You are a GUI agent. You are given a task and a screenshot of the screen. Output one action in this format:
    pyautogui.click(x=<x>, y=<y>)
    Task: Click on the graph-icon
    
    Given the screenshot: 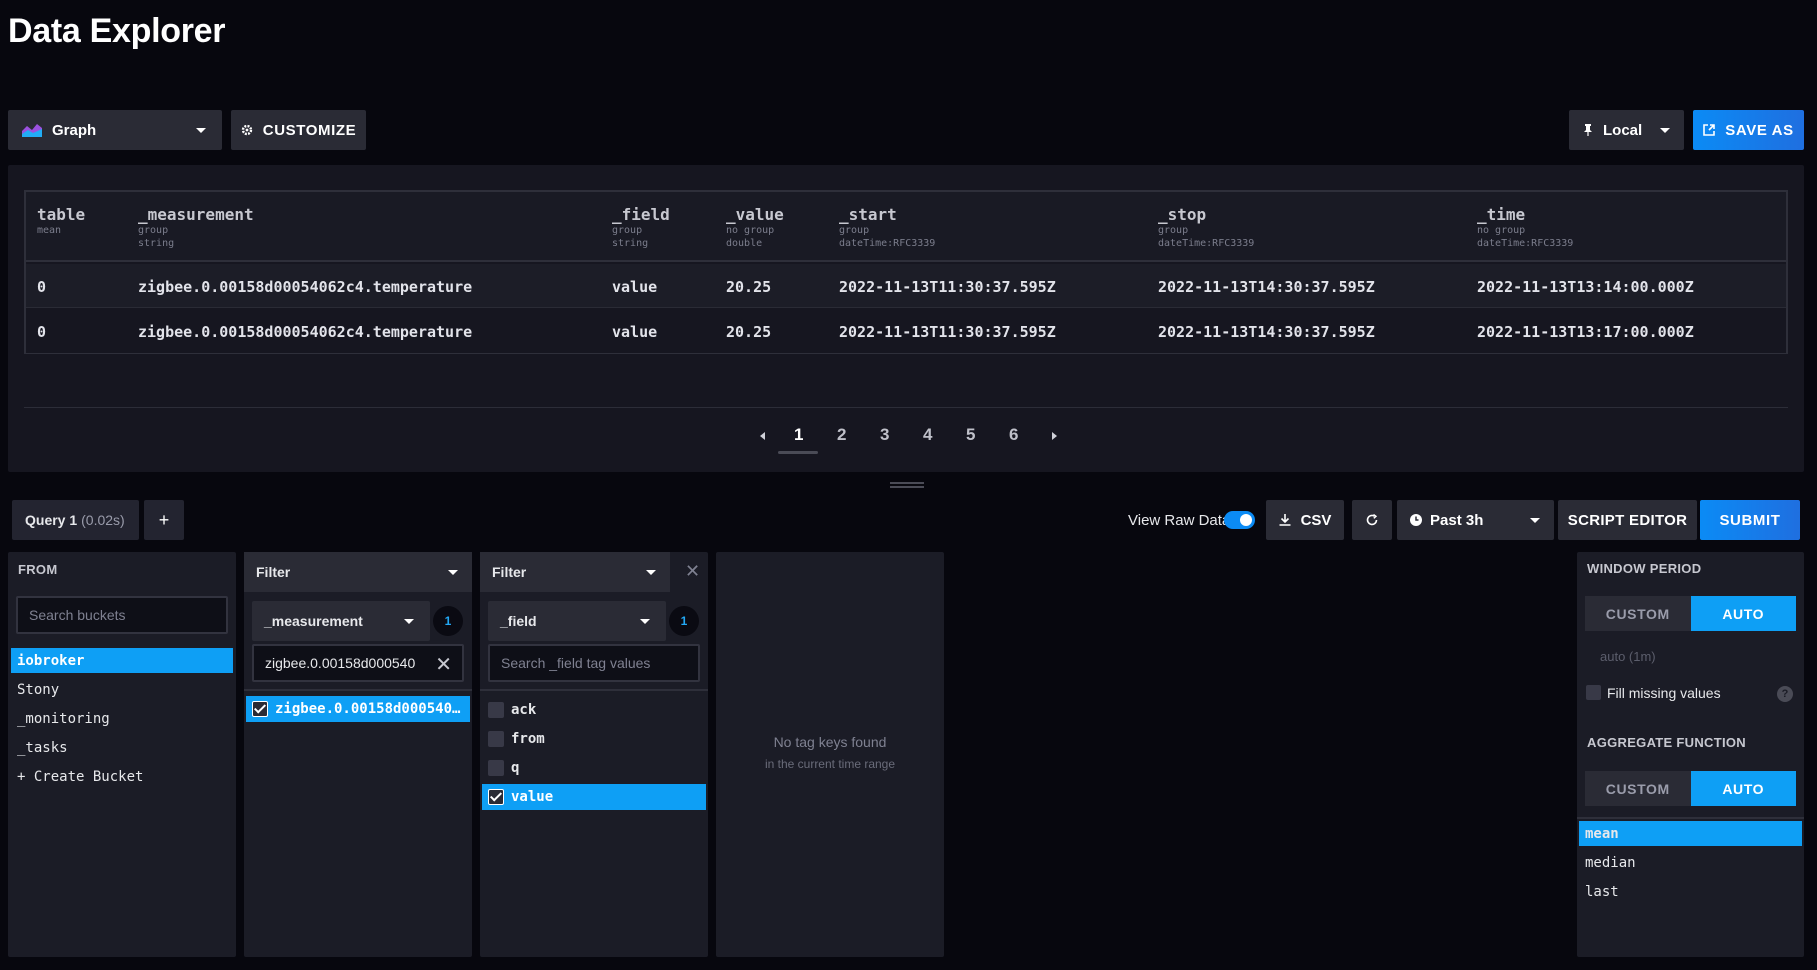 What is the action you would take?
    pyautogui.click(x=32, y=130)
    